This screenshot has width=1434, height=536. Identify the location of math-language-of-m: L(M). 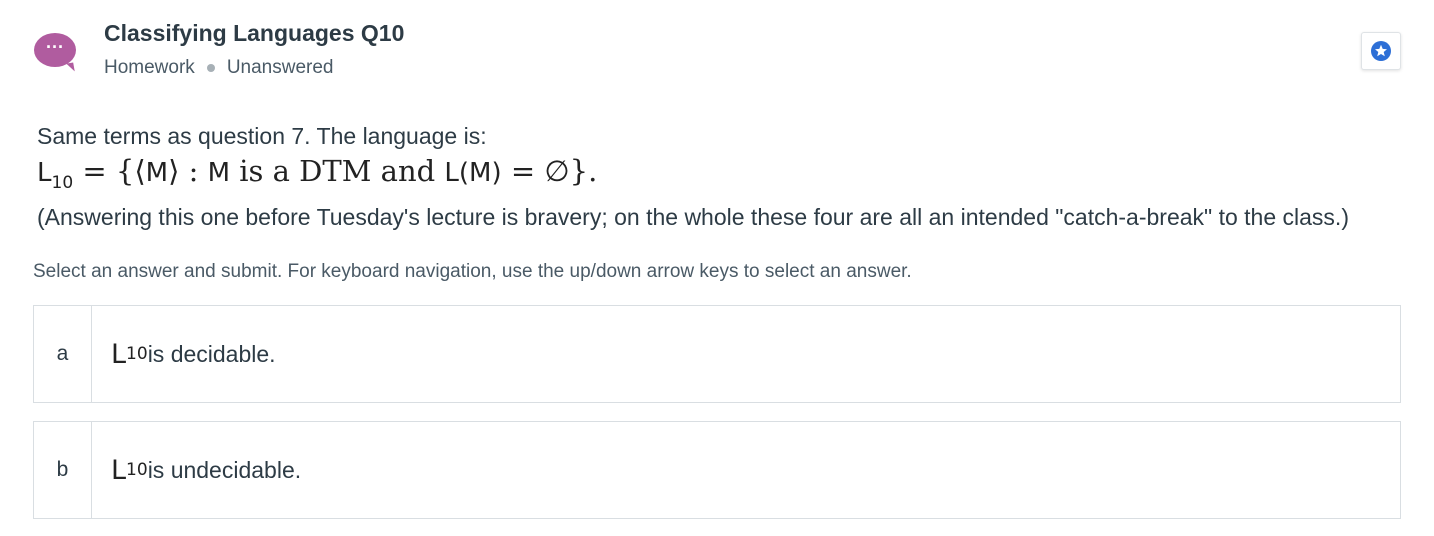
(473, 173).